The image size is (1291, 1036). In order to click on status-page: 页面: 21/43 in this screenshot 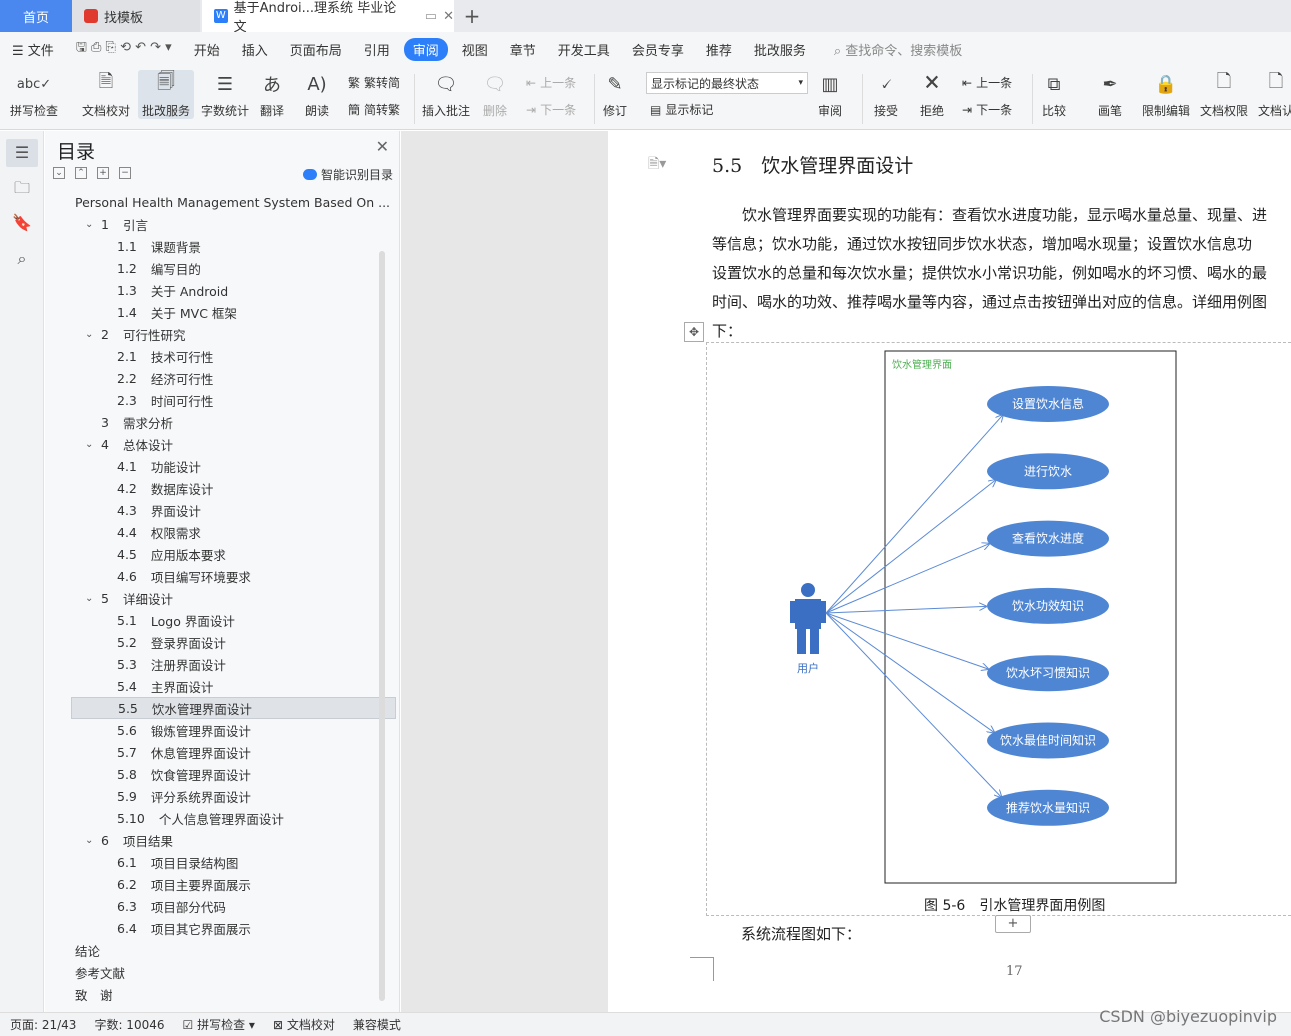, I will do `click(43, 1024)`.